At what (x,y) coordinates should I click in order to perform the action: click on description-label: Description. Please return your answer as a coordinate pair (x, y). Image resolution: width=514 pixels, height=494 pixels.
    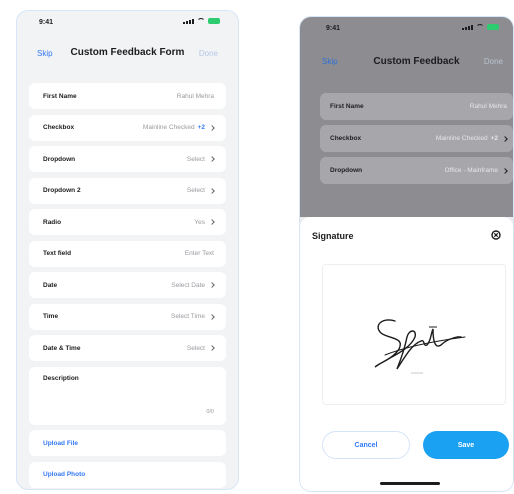
    Looking at the image, I should click on (61, 378).